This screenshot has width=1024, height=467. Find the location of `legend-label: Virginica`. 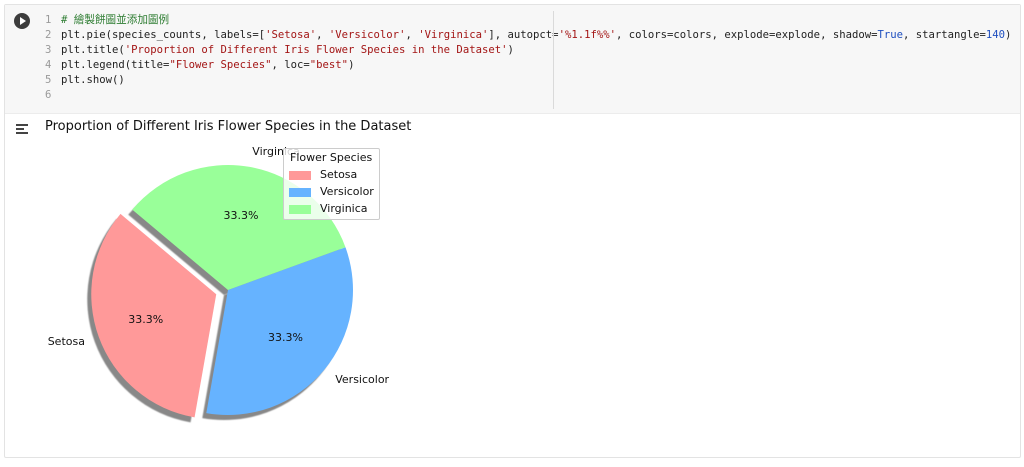

legend-label: Virginica is located at coordinates (344, 208).